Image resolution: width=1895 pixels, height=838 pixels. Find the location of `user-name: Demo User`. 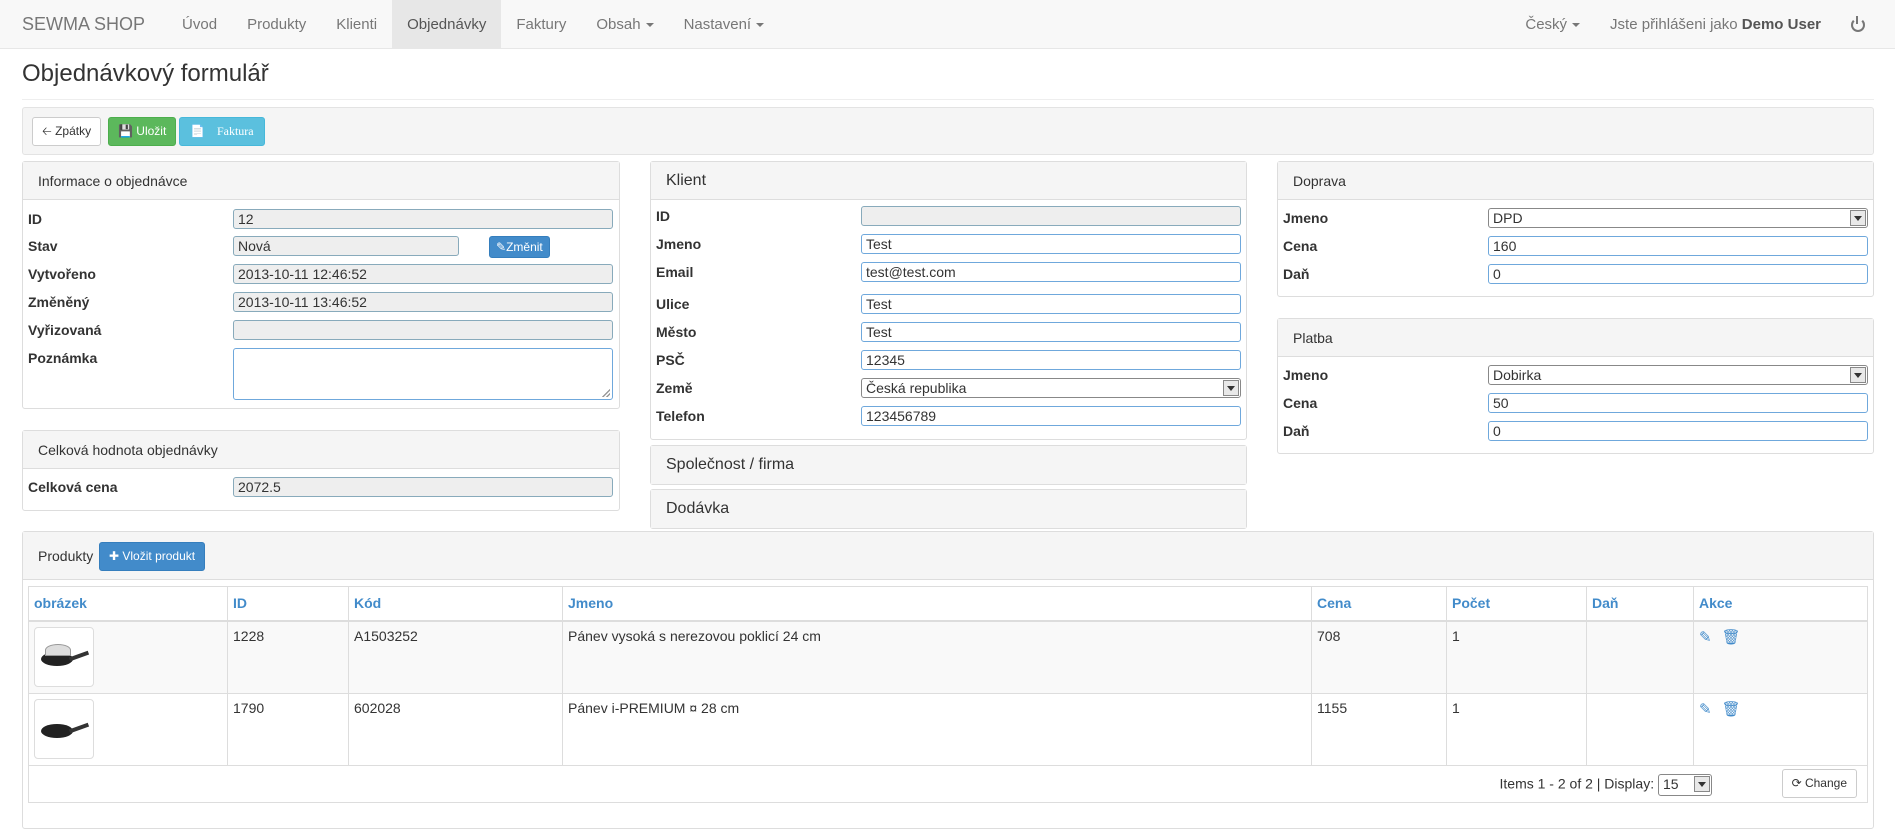

user-name: Demo User is located at coordinates (1781, 24).